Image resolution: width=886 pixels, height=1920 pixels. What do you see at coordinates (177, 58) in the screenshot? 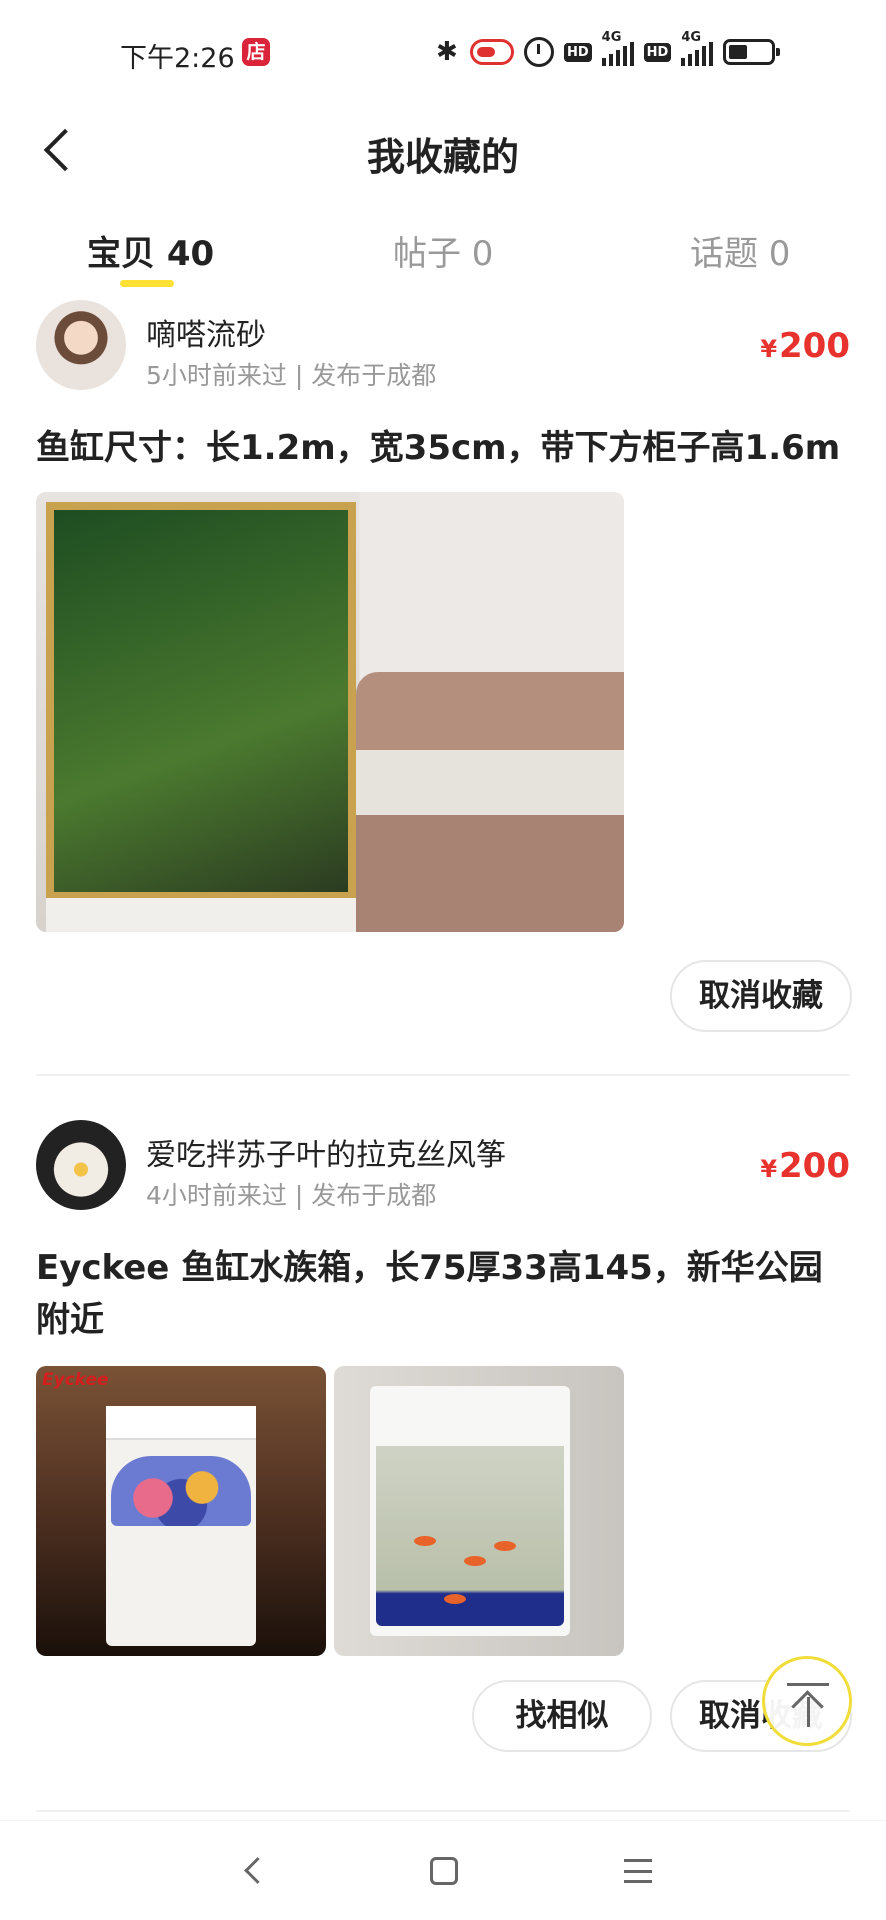
I see `status-time: 下午2:26` at bounding box center [177, 58].